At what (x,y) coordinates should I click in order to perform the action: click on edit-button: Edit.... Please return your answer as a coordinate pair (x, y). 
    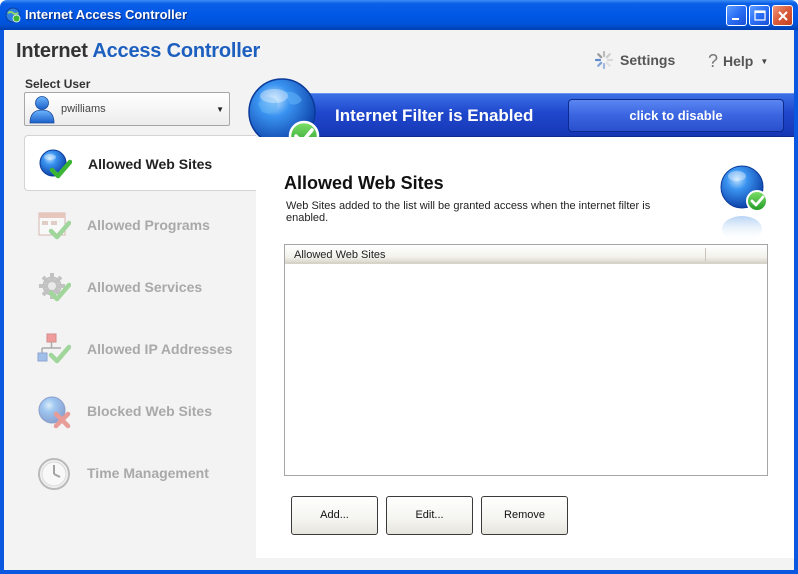
    Looking at the image, I should click on (429, 515).